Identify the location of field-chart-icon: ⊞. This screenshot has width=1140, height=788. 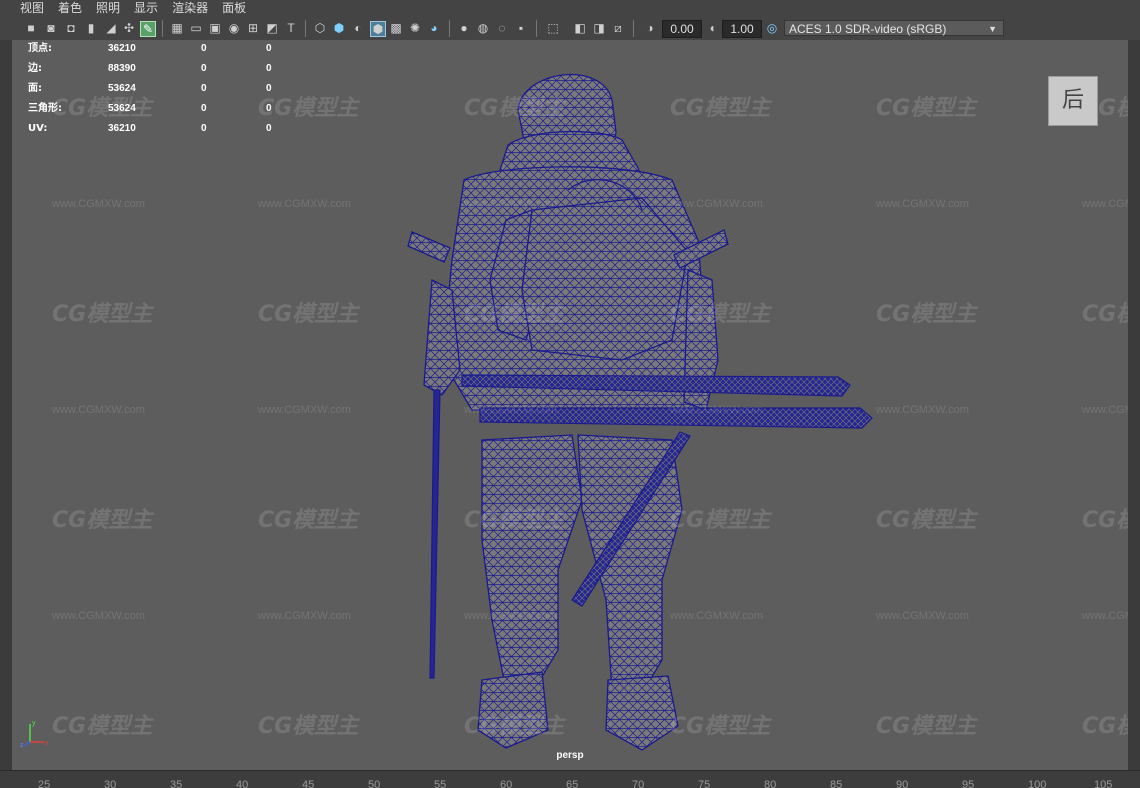
(253, 28).